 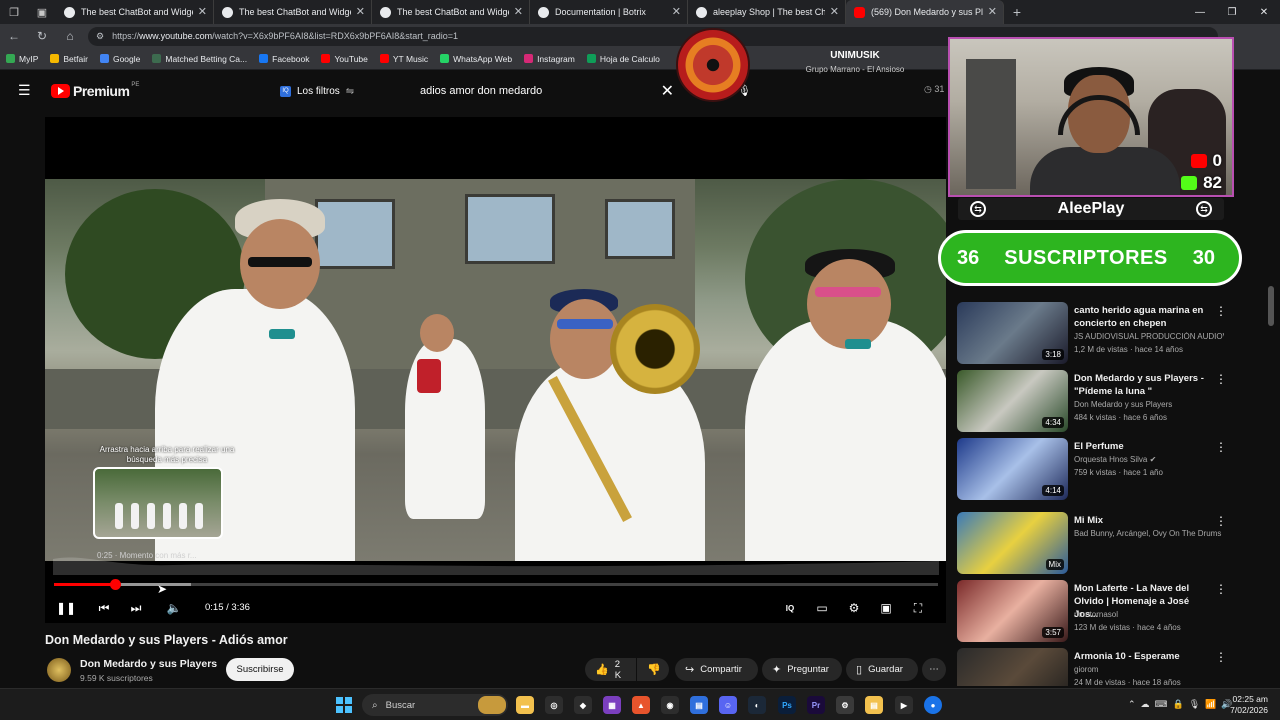 I want to click on recommendation-title: Armonia 10 - Esperame, so click(x=1144, y=656).